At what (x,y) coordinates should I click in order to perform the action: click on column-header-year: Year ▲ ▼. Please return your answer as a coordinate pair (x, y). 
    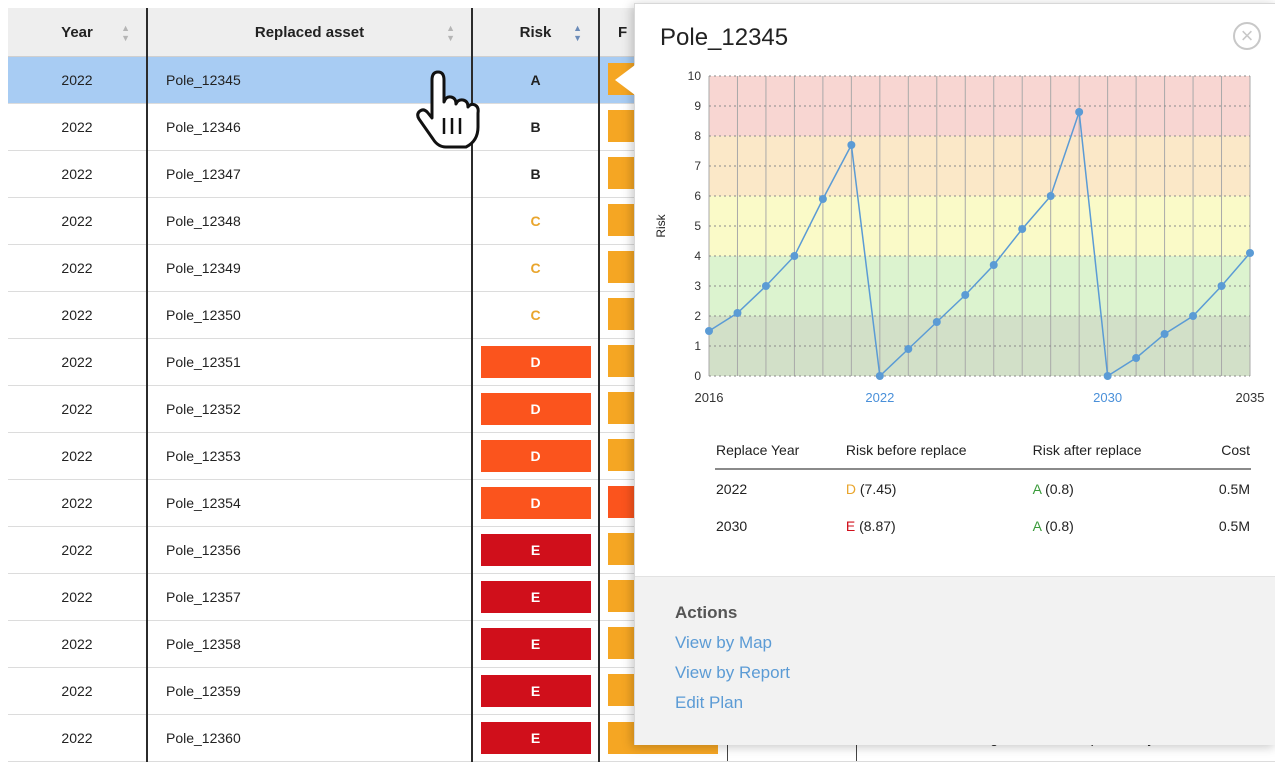
    Looking at the image, I should click on (77, 32).